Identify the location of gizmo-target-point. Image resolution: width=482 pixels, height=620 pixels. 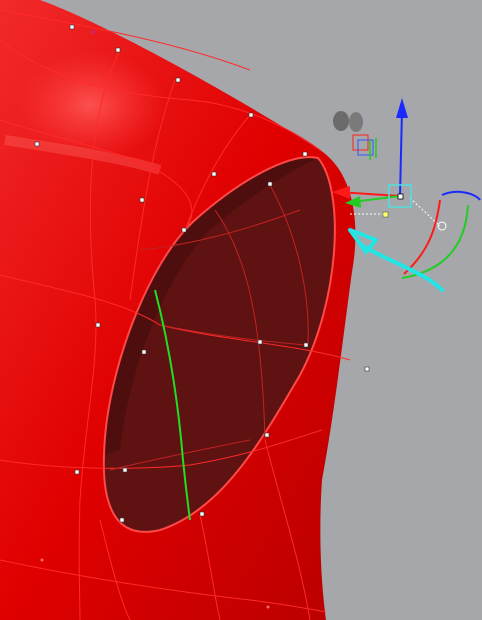
(385, 214).